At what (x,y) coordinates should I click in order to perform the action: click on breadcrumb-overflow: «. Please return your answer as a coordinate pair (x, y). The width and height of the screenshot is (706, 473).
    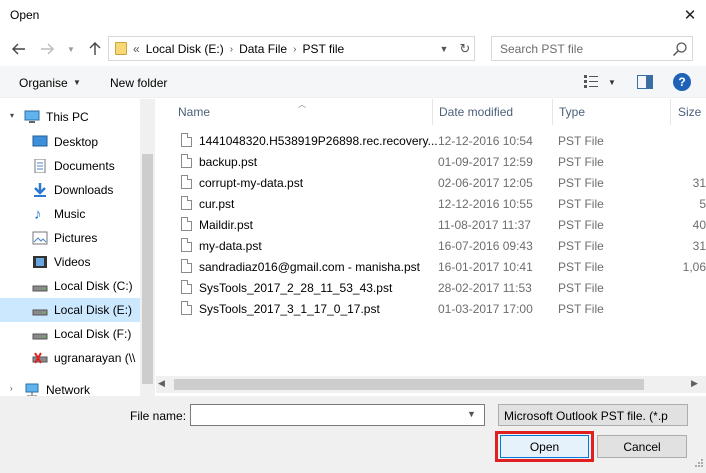
    Looking at the image, I should click on (136, 49).